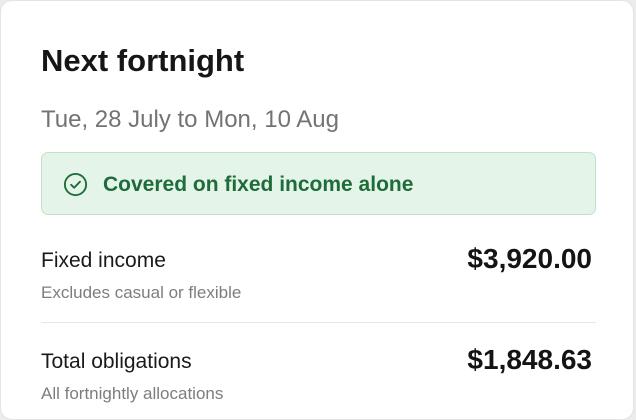 Image resolution: width=636 pixels, height=420 pixels. I want to click on coverage-status-banner: Covered on fixed income alone, so click(318, 183).